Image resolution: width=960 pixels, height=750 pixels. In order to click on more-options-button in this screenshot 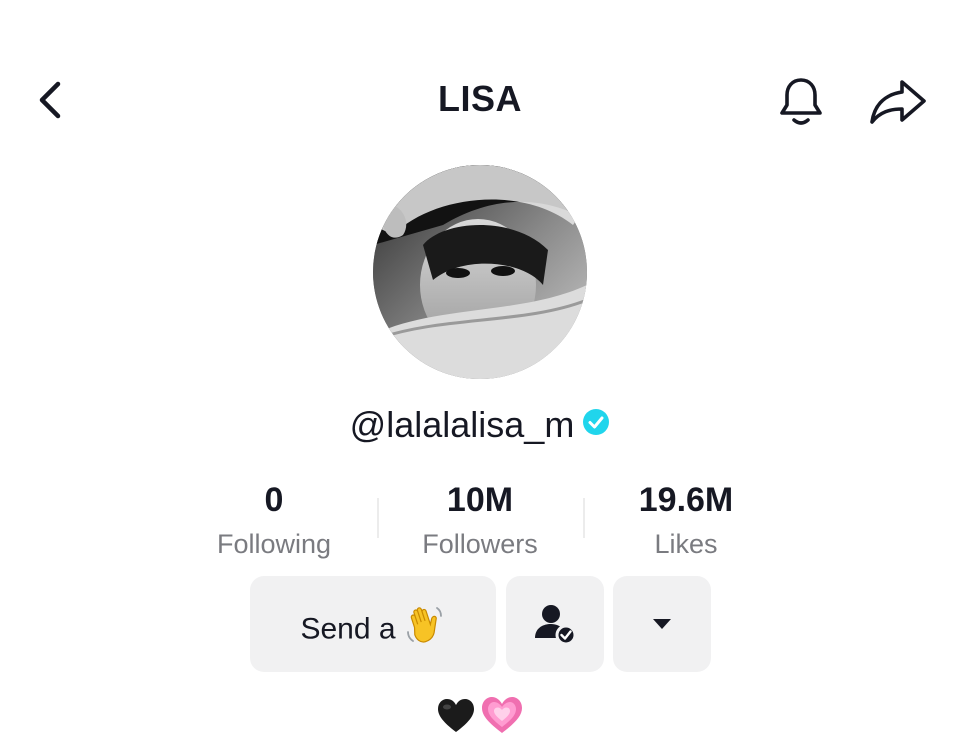, I will do `click(662, 624)`.